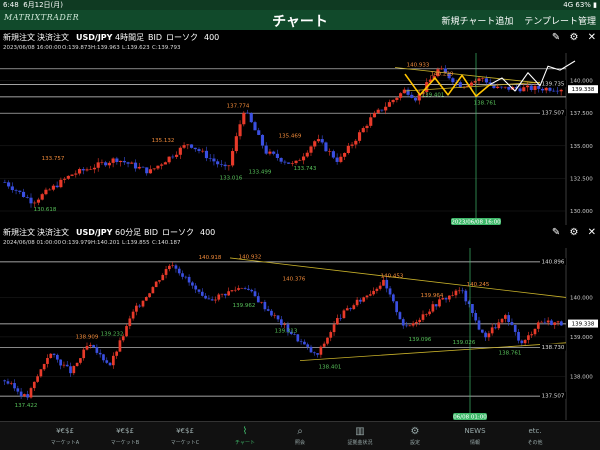  I want to click on top-new-order-button: 新規注文, so click(19, 38).